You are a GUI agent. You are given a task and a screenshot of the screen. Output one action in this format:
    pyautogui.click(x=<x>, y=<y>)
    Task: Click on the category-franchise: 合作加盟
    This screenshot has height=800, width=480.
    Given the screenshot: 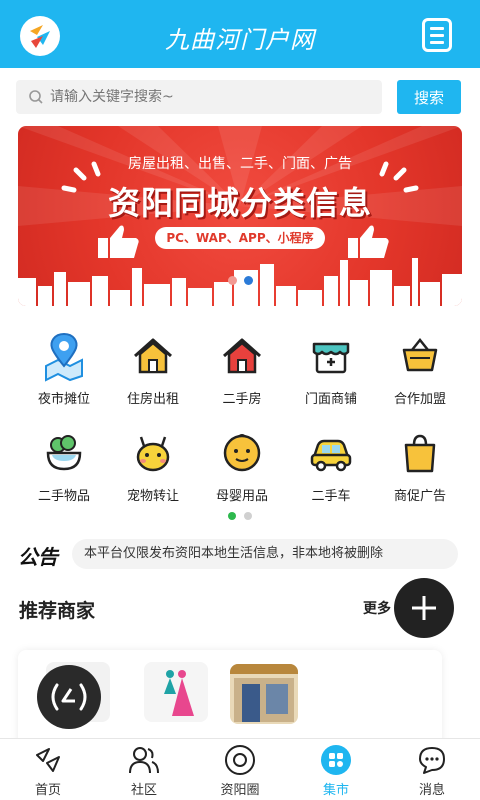 What is the action you would take?
    pyautogui.click(x=420, y=368)
    